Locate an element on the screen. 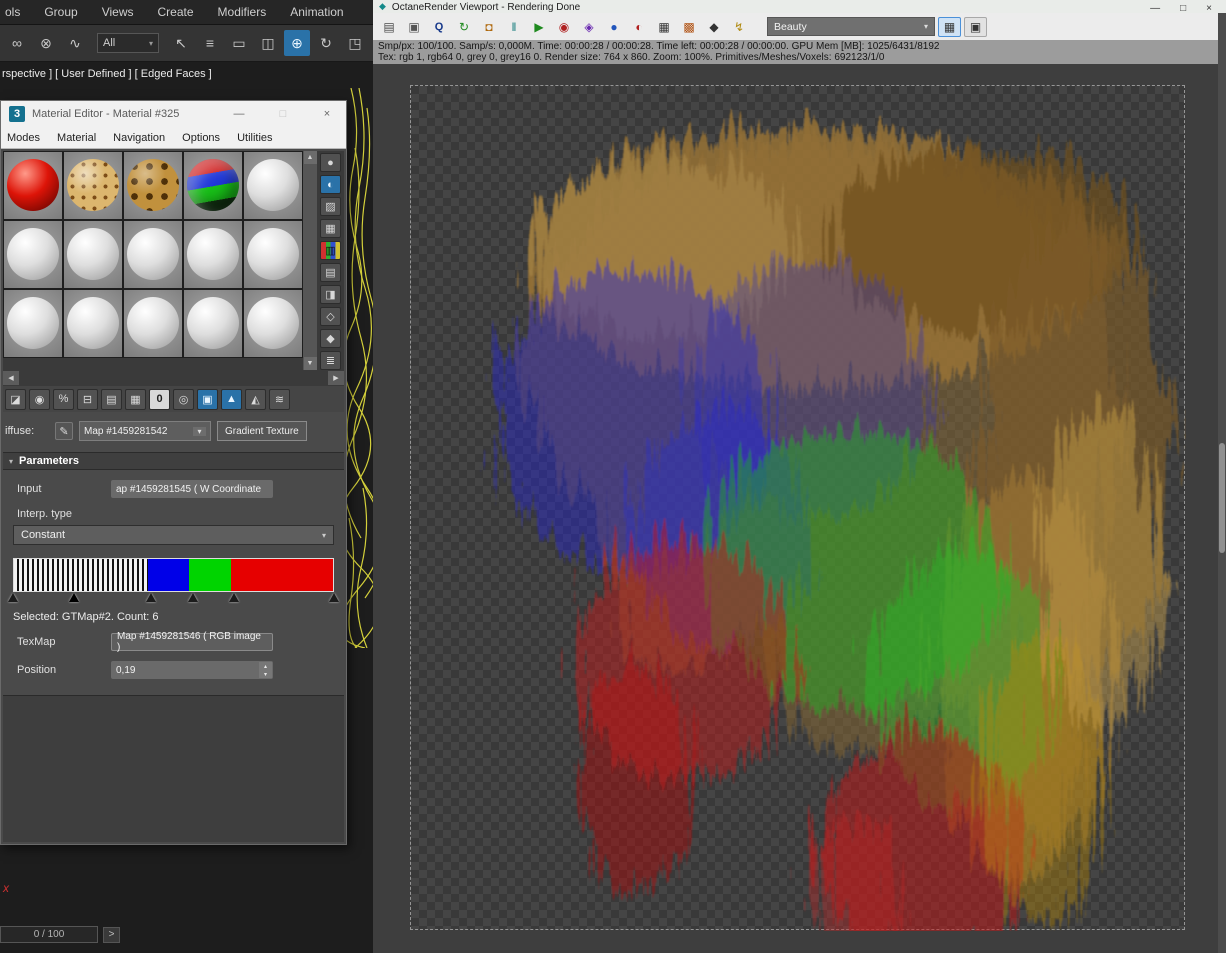 This screenshot has width=1226, height=953. gradient-segment-red is located at coordinates (281, 575).